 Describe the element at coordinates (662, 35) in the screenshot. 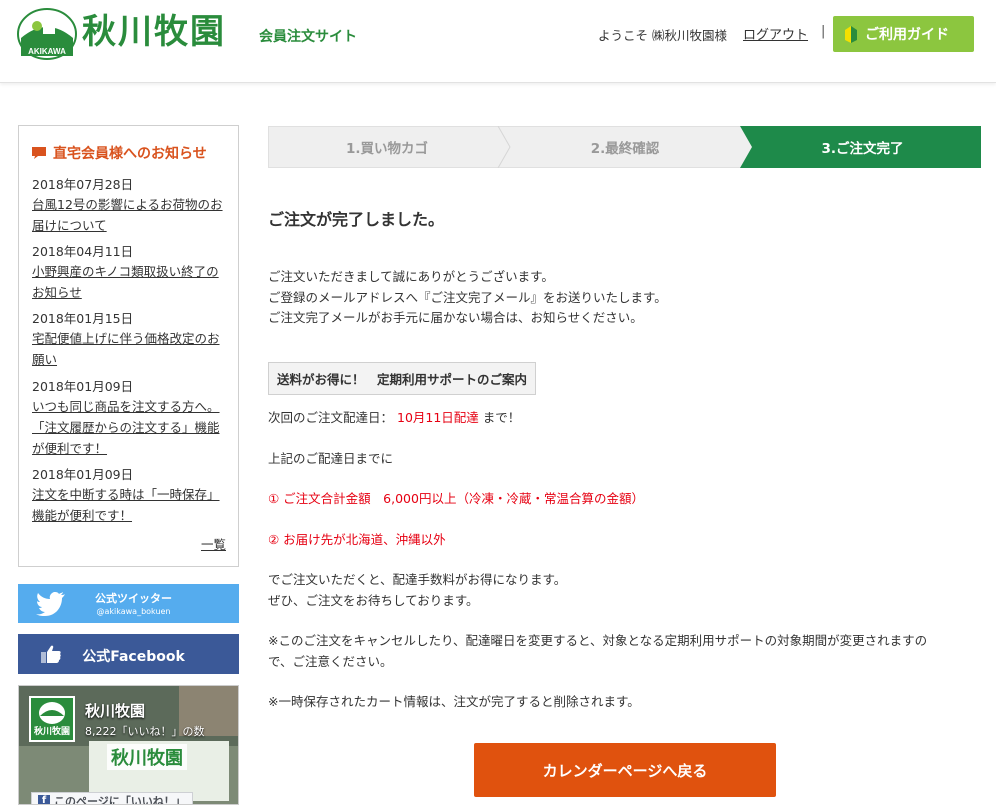

I see `welcome-text: ようこそ ㈱秋川牧園様` at that location.